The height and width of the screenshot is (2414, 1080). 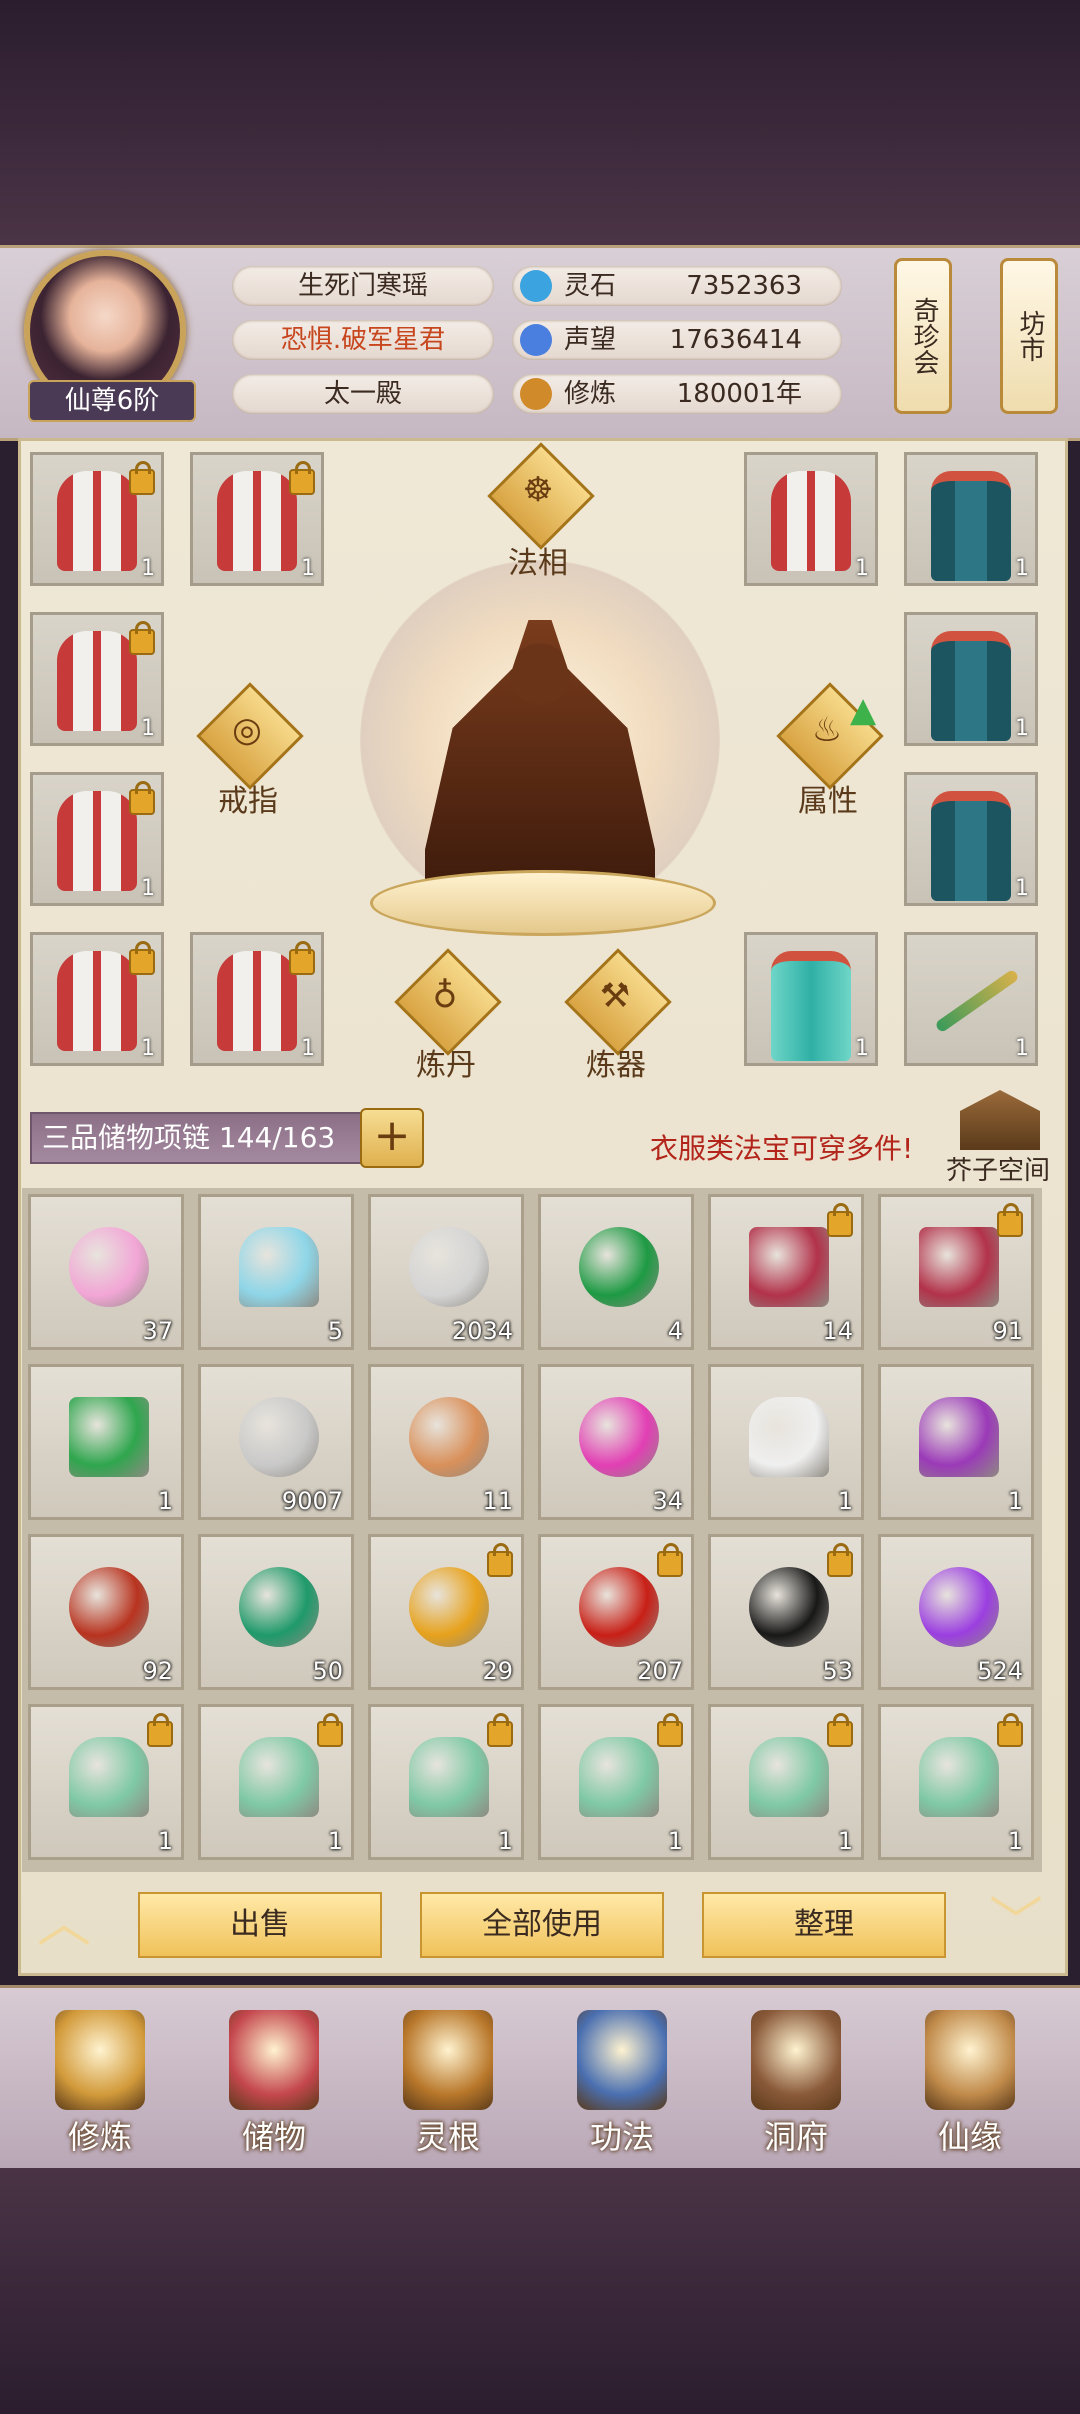 What do you see at coordinates (543, 903) in the screenshot?
I see `lotus-pedestal` at bounding box center [543, 903].